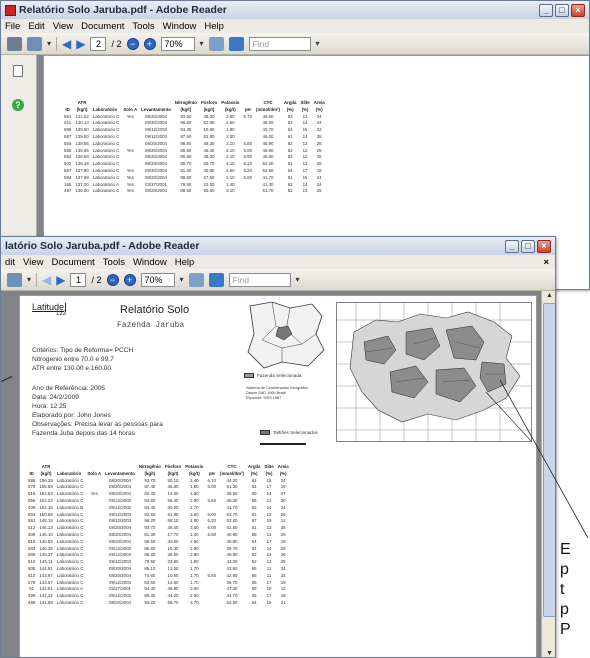 The width and height of the screenshot is (590, 658). Describe the element at coordinates (186, 130) in the screenshot. I see `table-cell: 84.30` at that location.